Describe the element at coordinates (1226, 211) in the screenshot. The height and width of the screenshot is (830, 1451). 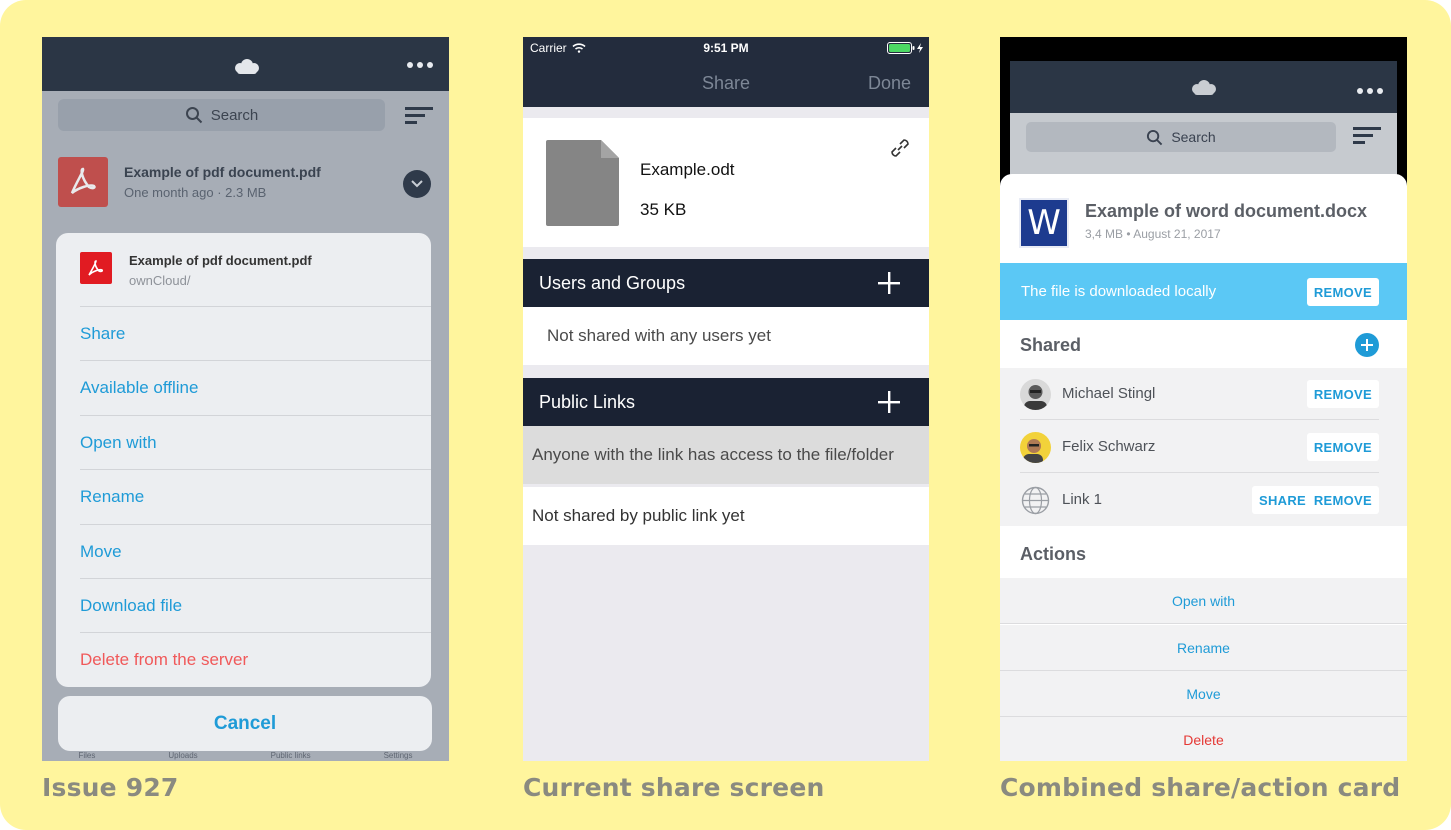
I see `file-name: Example of word document.docx` at that location.